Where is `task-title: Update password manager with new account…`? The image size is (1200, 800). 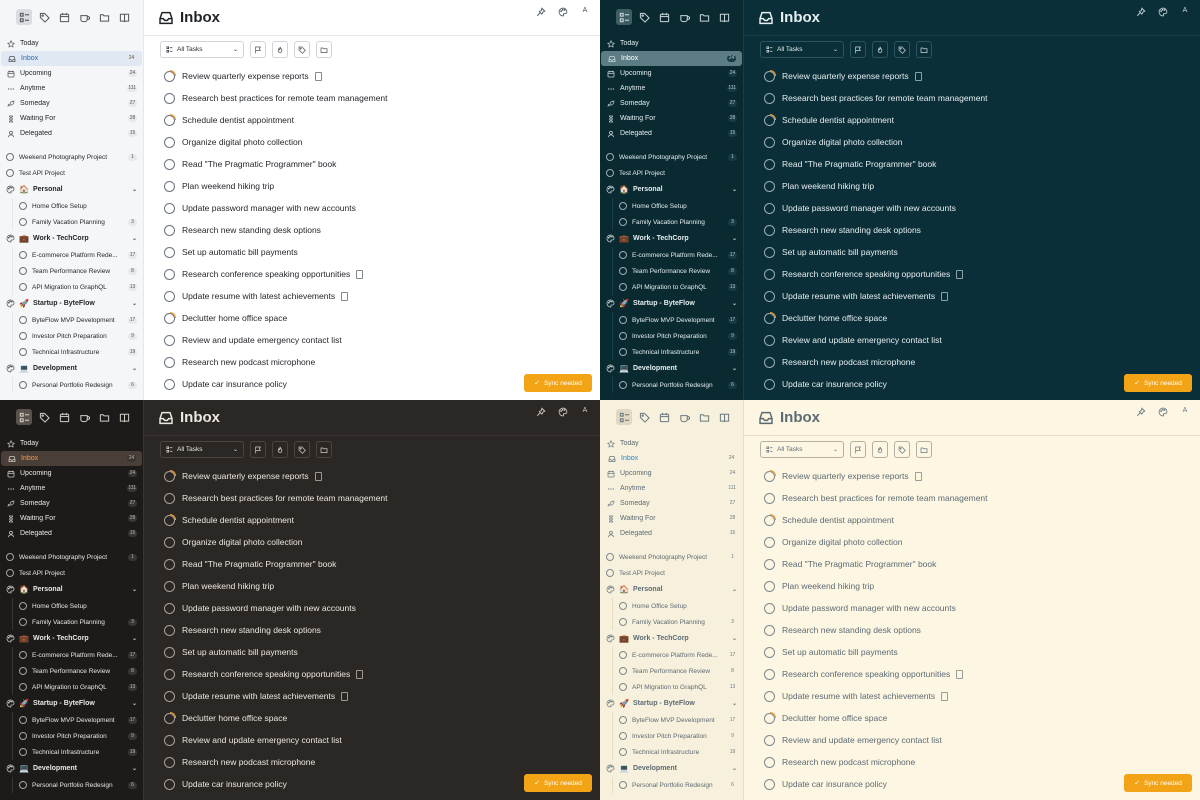 task-title: Update password manager with new account… is located at coordinates (869, 608).